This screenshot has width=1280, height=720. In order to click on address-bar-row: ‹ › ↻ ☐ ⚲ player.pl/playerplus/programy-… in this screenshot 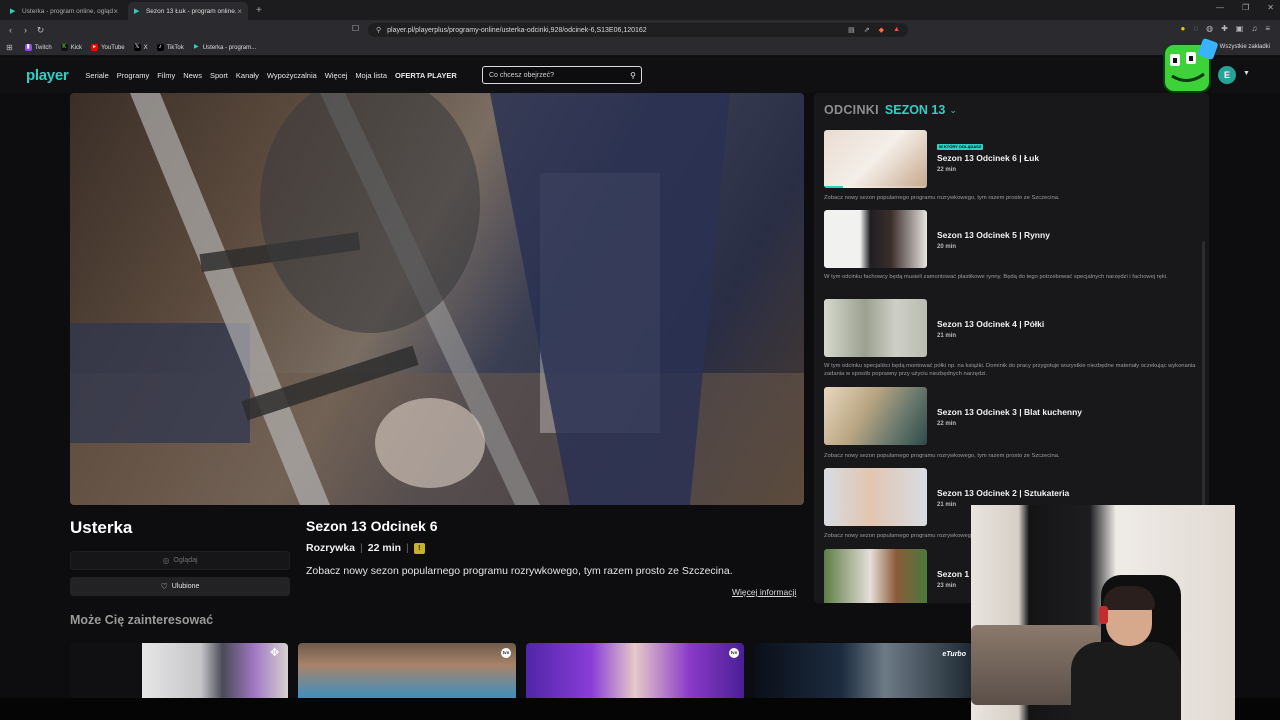, I will do `click(640, 30)`.